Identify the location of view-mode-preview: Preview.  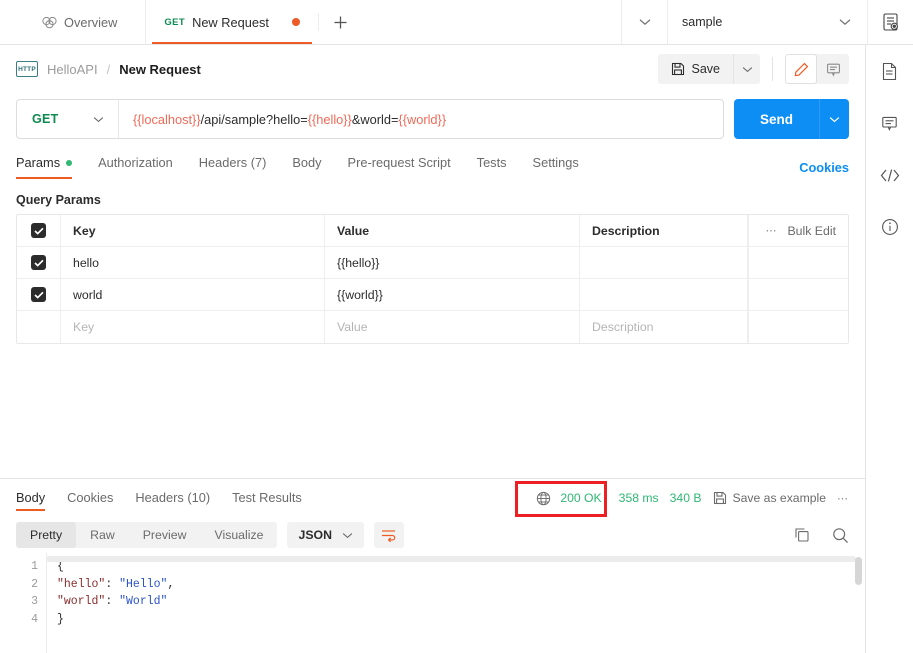
(165, 535).